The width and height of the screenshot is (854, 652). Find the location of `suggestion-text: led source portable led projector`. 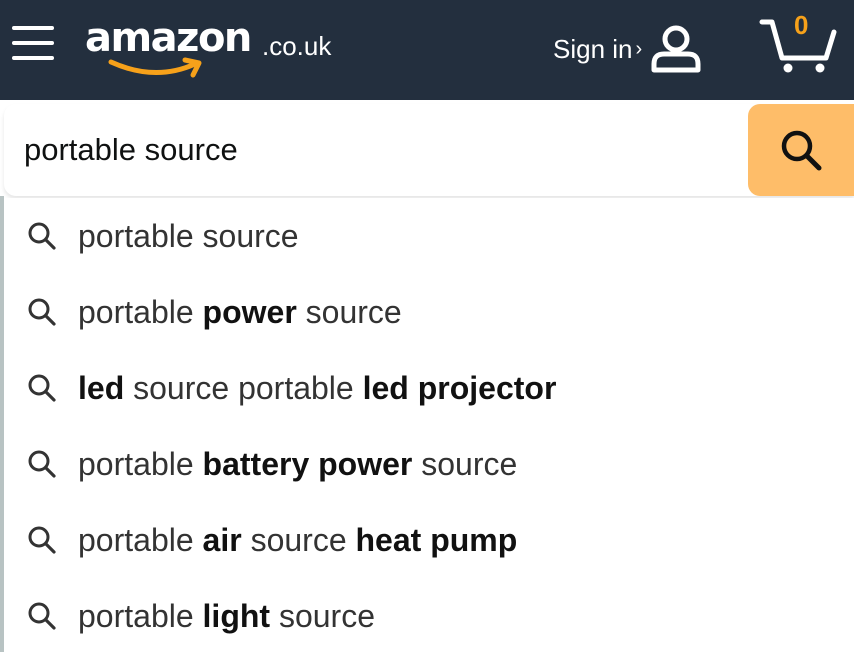

suggestion-text: led source portable led projector is located at coordinates (317, 388).